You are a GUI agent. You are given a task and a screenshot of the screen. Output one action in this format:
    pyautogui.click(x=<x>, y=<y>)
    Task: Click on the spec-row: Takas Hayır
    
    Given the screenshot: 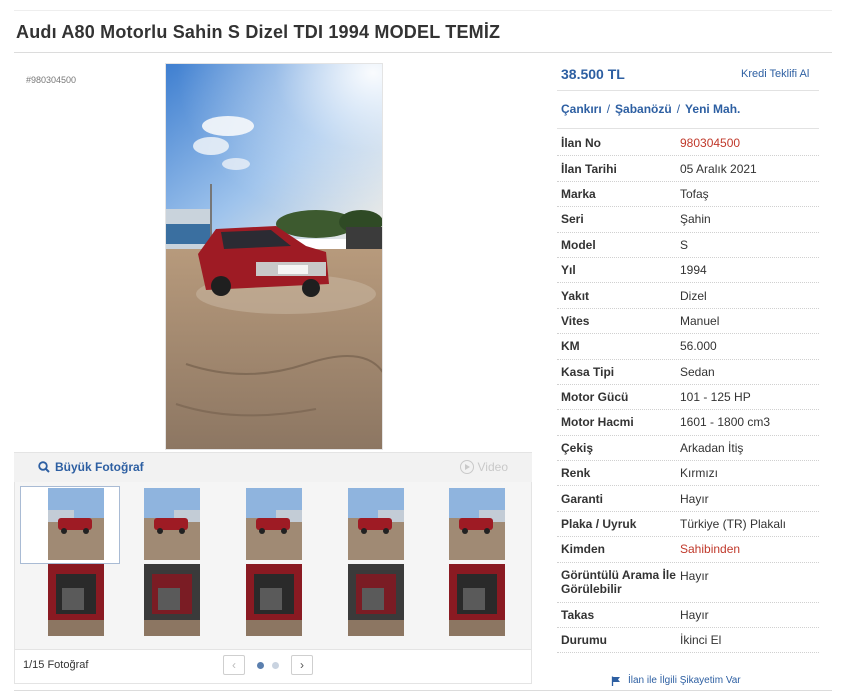 What is the action you would take?
    pyautogui.click(x=688, y=616)
    